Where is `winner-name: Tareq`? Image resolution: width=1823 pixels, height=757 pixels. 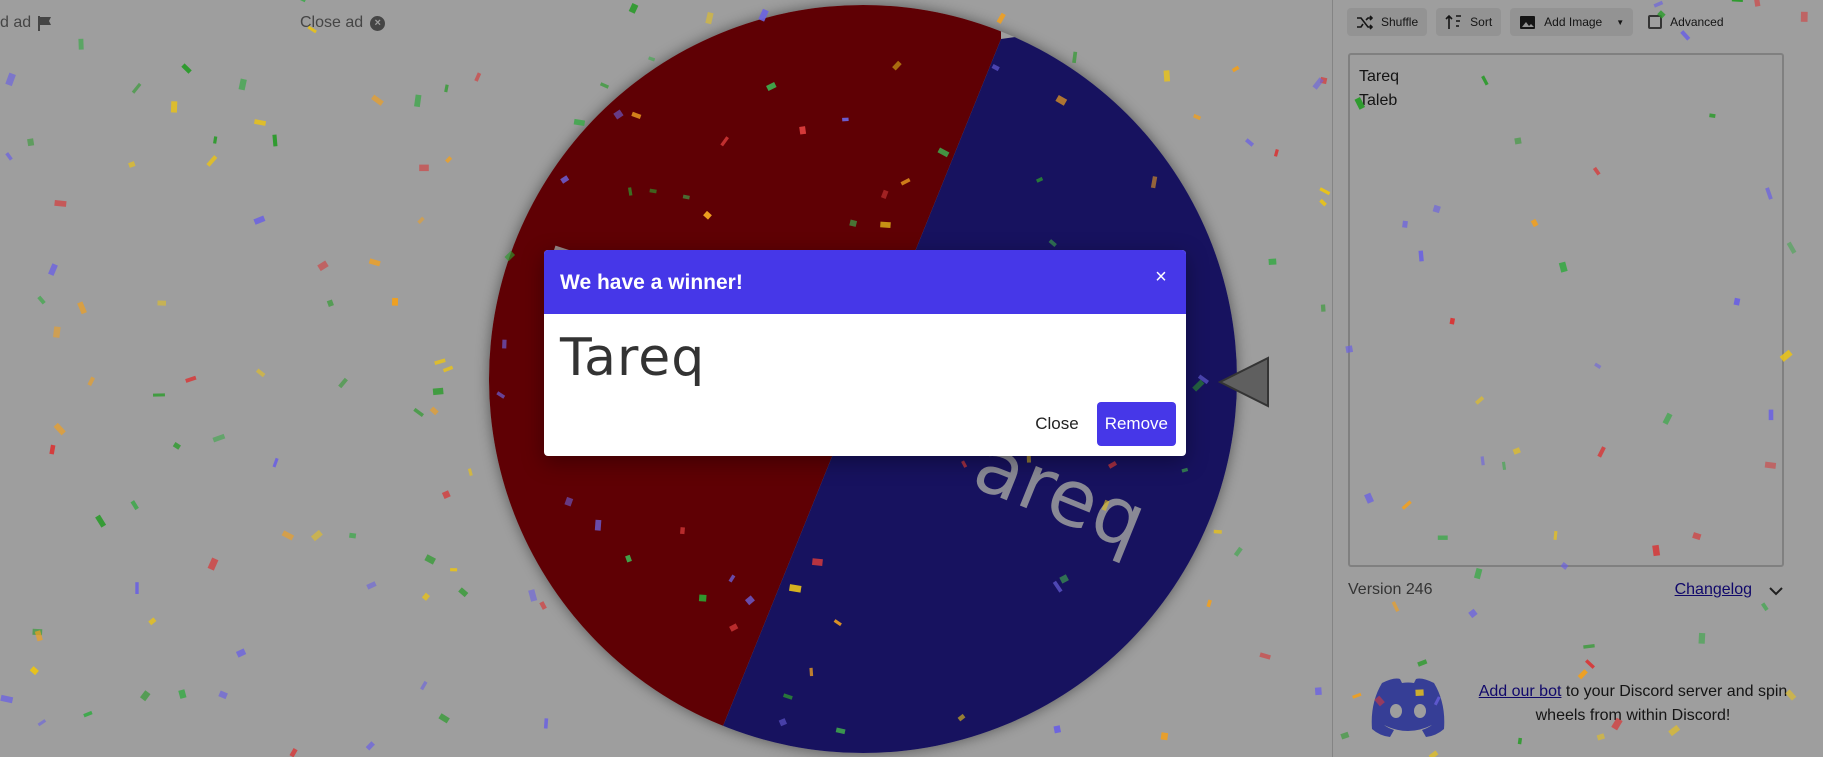
winner-name: Tareq is located at coordinates (633, 358).